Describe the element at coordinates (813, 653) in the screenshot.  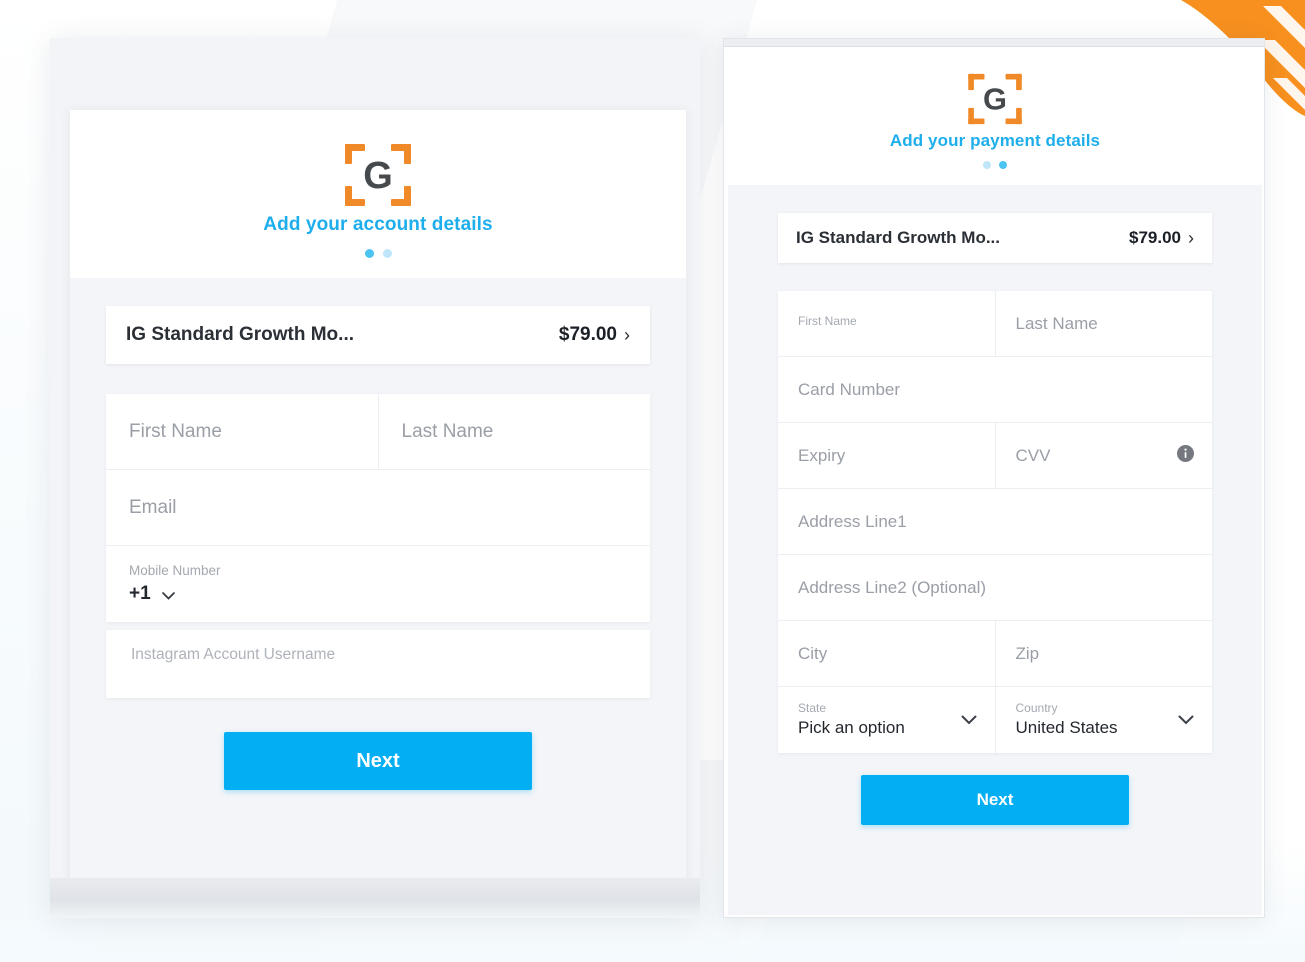
I see `city-placeholder: City` at that location.